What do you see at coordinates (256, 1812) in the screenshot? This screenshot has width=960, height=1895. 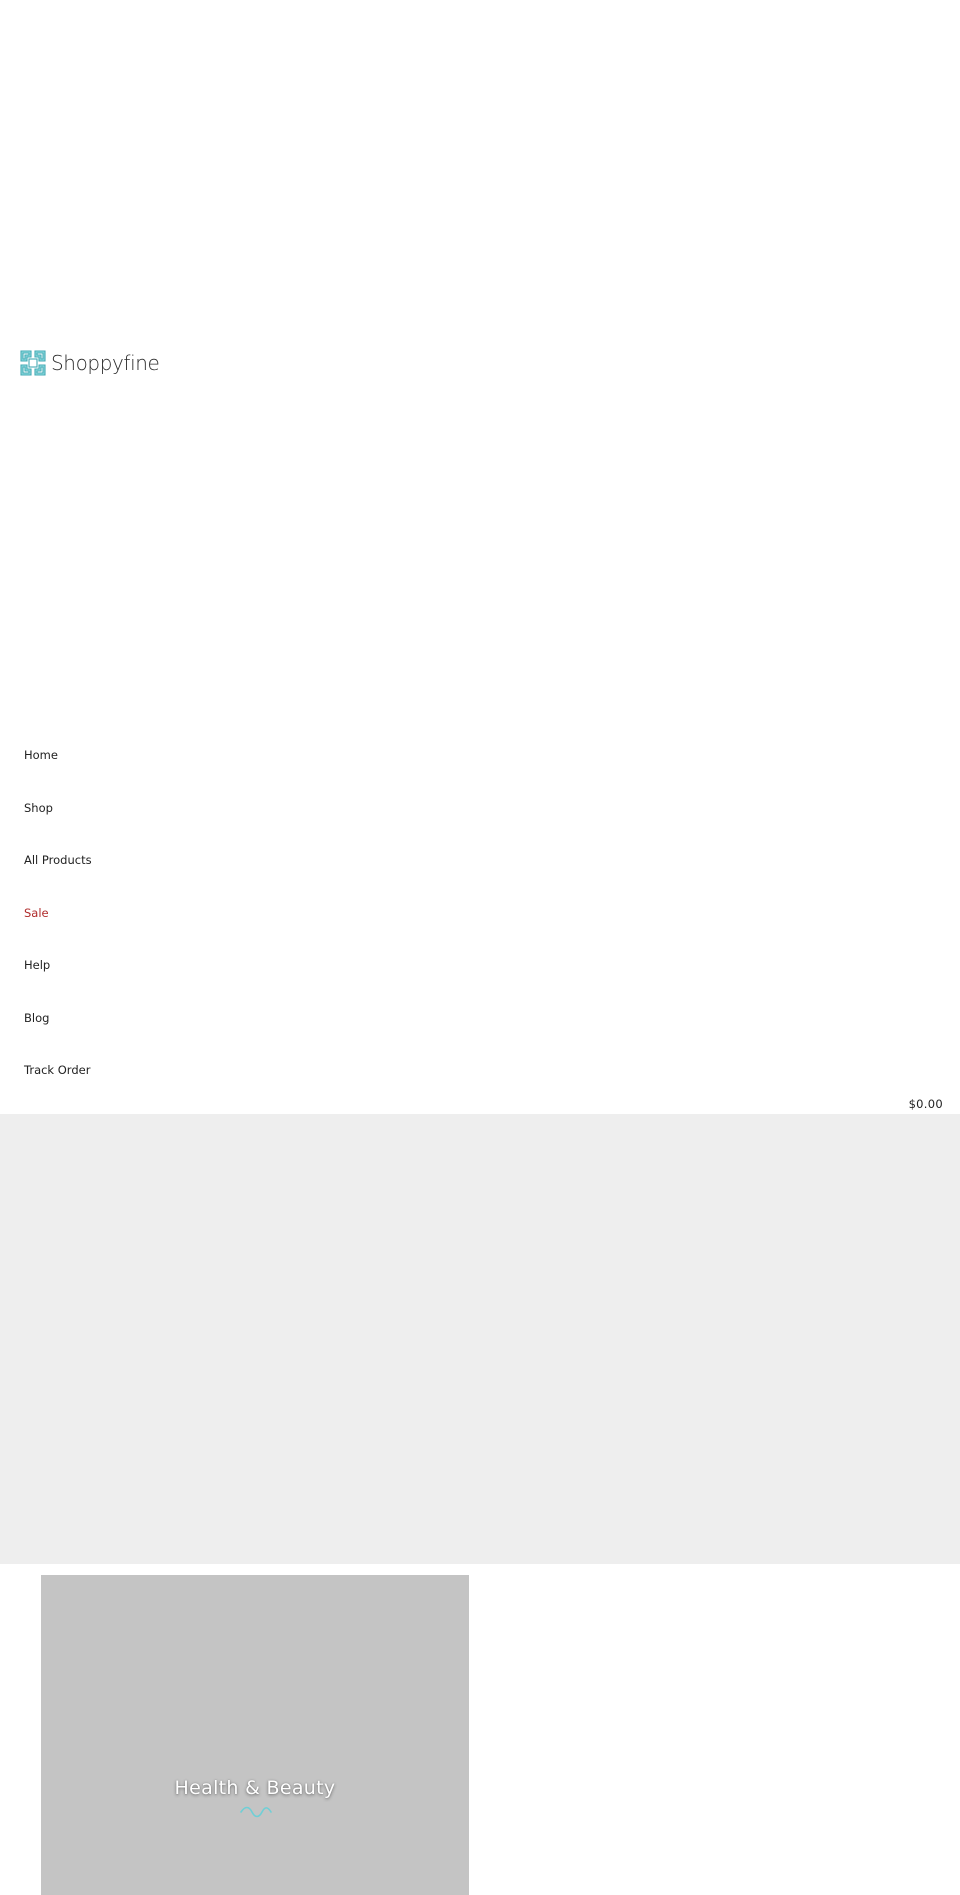 I see `squiggle-icon` at bounding box center [256, 1812].